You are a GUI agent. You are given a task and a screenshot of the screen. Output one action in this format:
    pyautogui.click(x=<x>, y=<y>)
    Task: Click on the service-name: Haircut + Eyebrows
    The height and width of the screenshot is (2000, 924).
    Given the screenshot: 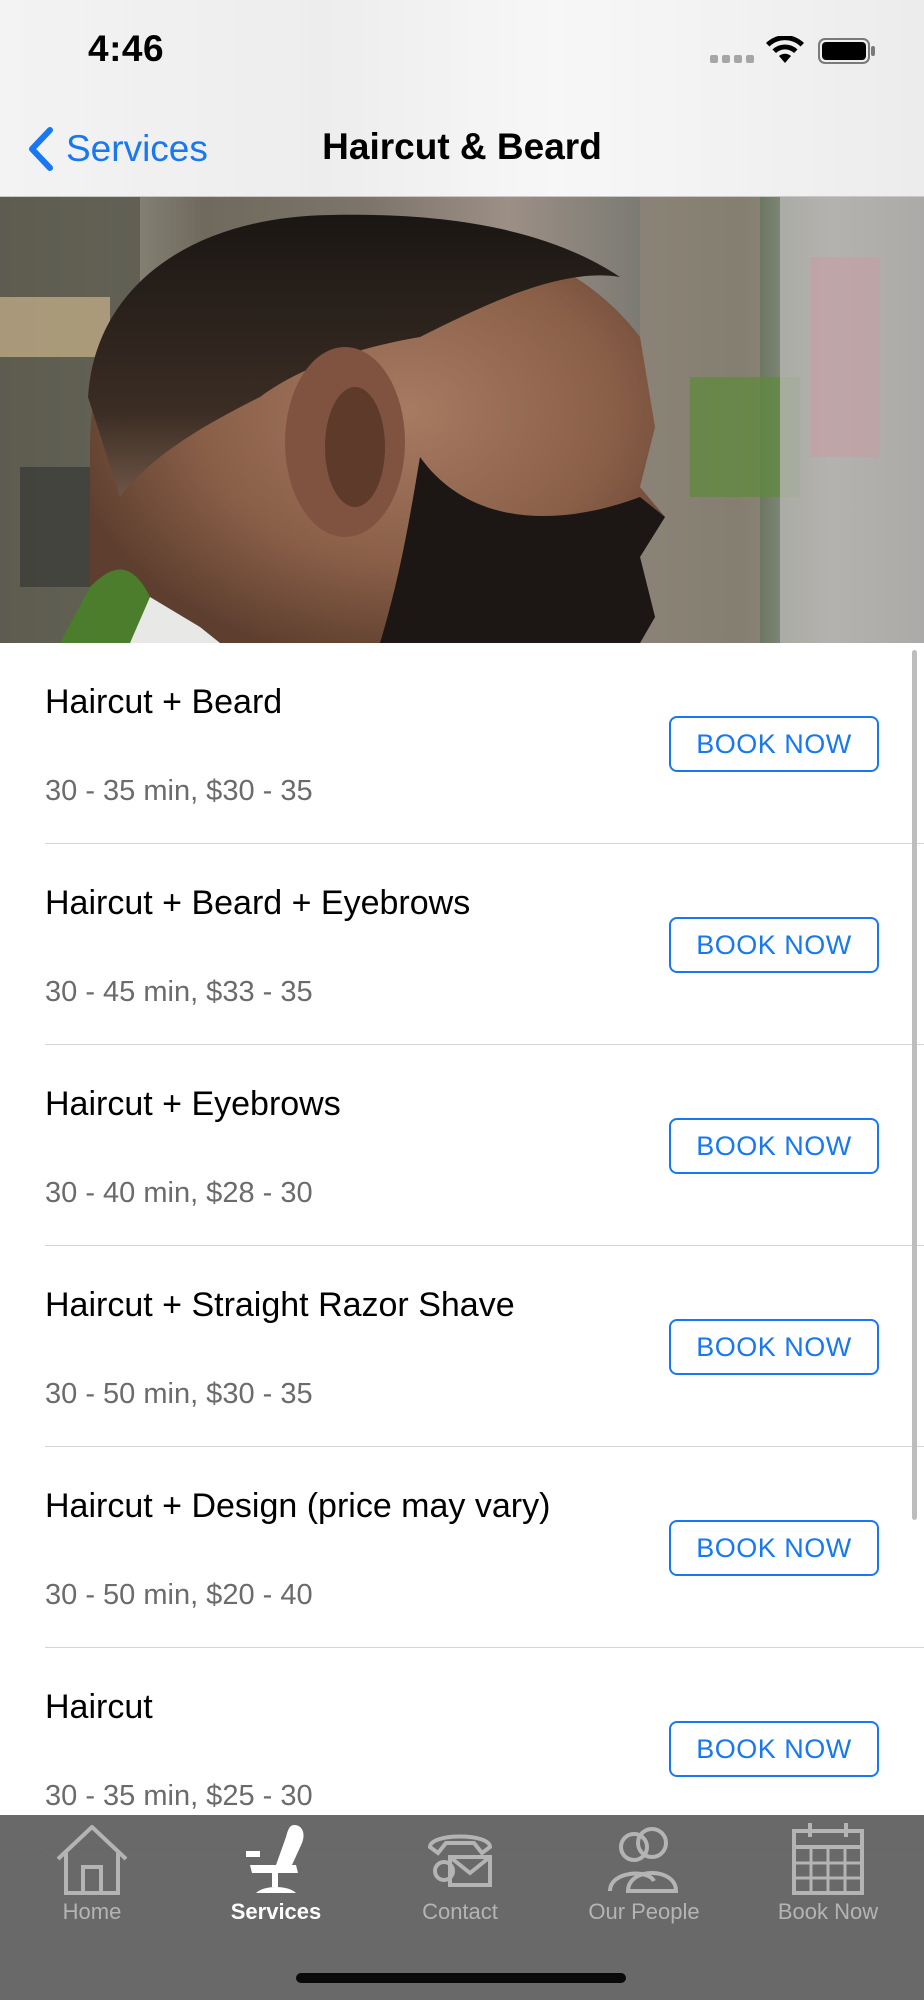 What is the action you would take?
    pyautogui.click(x=193, y=1104)
    